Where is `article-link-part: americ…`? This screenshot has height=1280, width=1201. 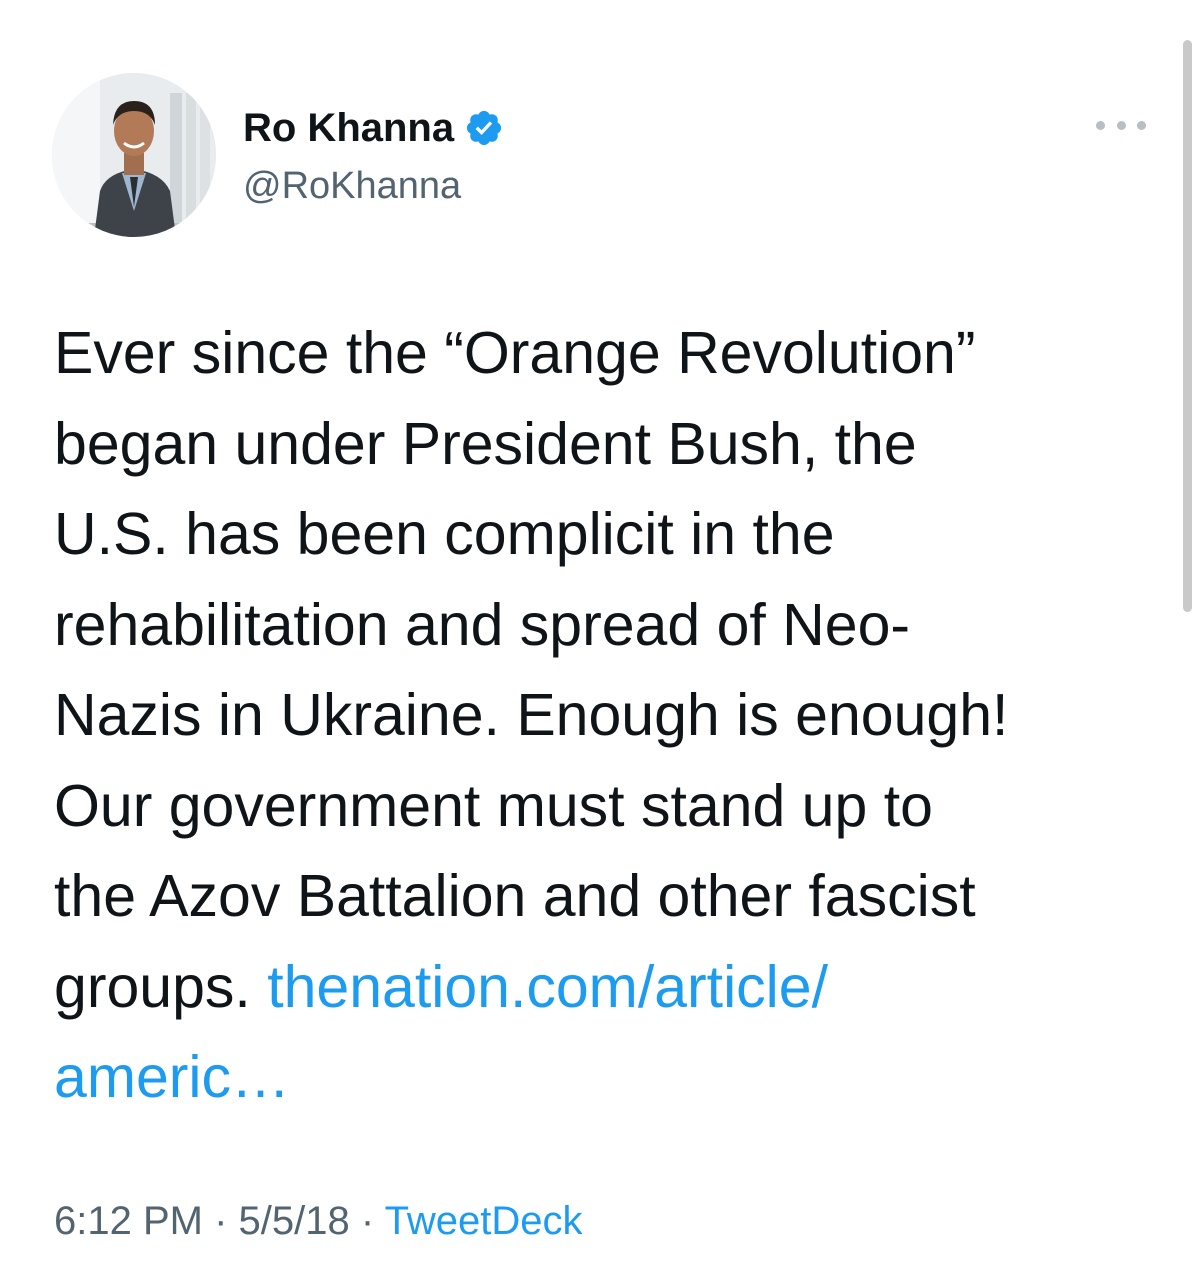
article-link-part: americ… is located at coordinates (172, 1077).